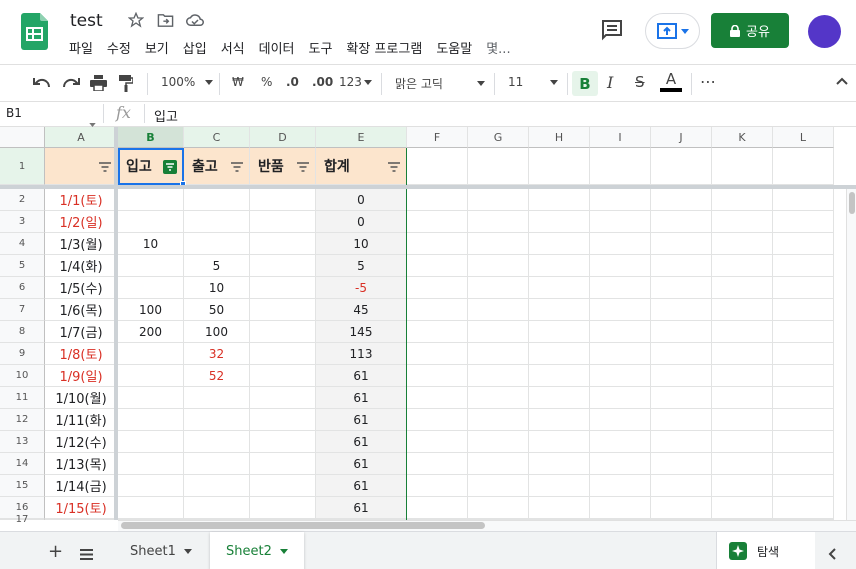  What do you see at coordinates (195, 47) in the screenshot?
I see `menu-insert: 삽입` at bounding box center [195, 47].